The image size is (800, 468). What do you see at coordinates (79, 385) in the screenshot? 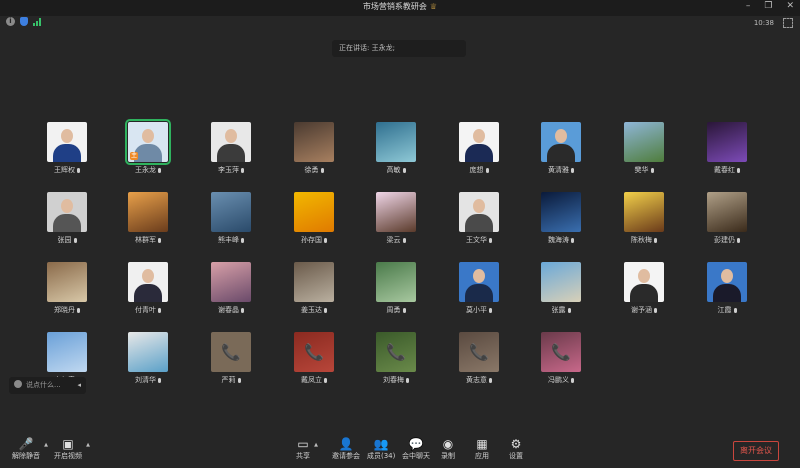
I see `collapse-arrow-icon: ◂` at bounding box center [79, 385].